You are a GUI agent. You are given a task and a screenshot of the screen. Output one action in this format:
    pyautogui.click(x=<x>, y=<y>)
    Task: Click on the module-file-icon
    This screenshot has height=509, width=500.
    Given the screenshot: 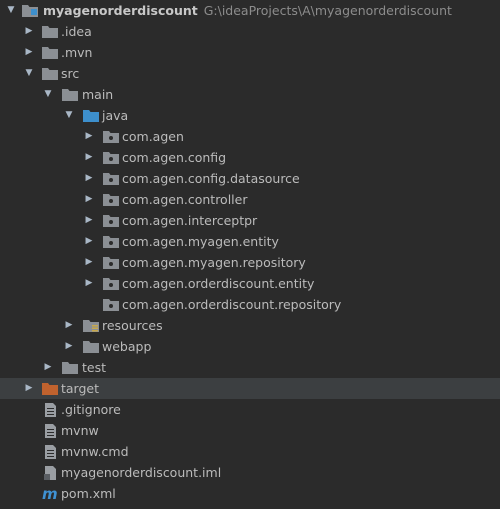 What is the action you would take?
    pyautogui.click(x=52, y=473)
    